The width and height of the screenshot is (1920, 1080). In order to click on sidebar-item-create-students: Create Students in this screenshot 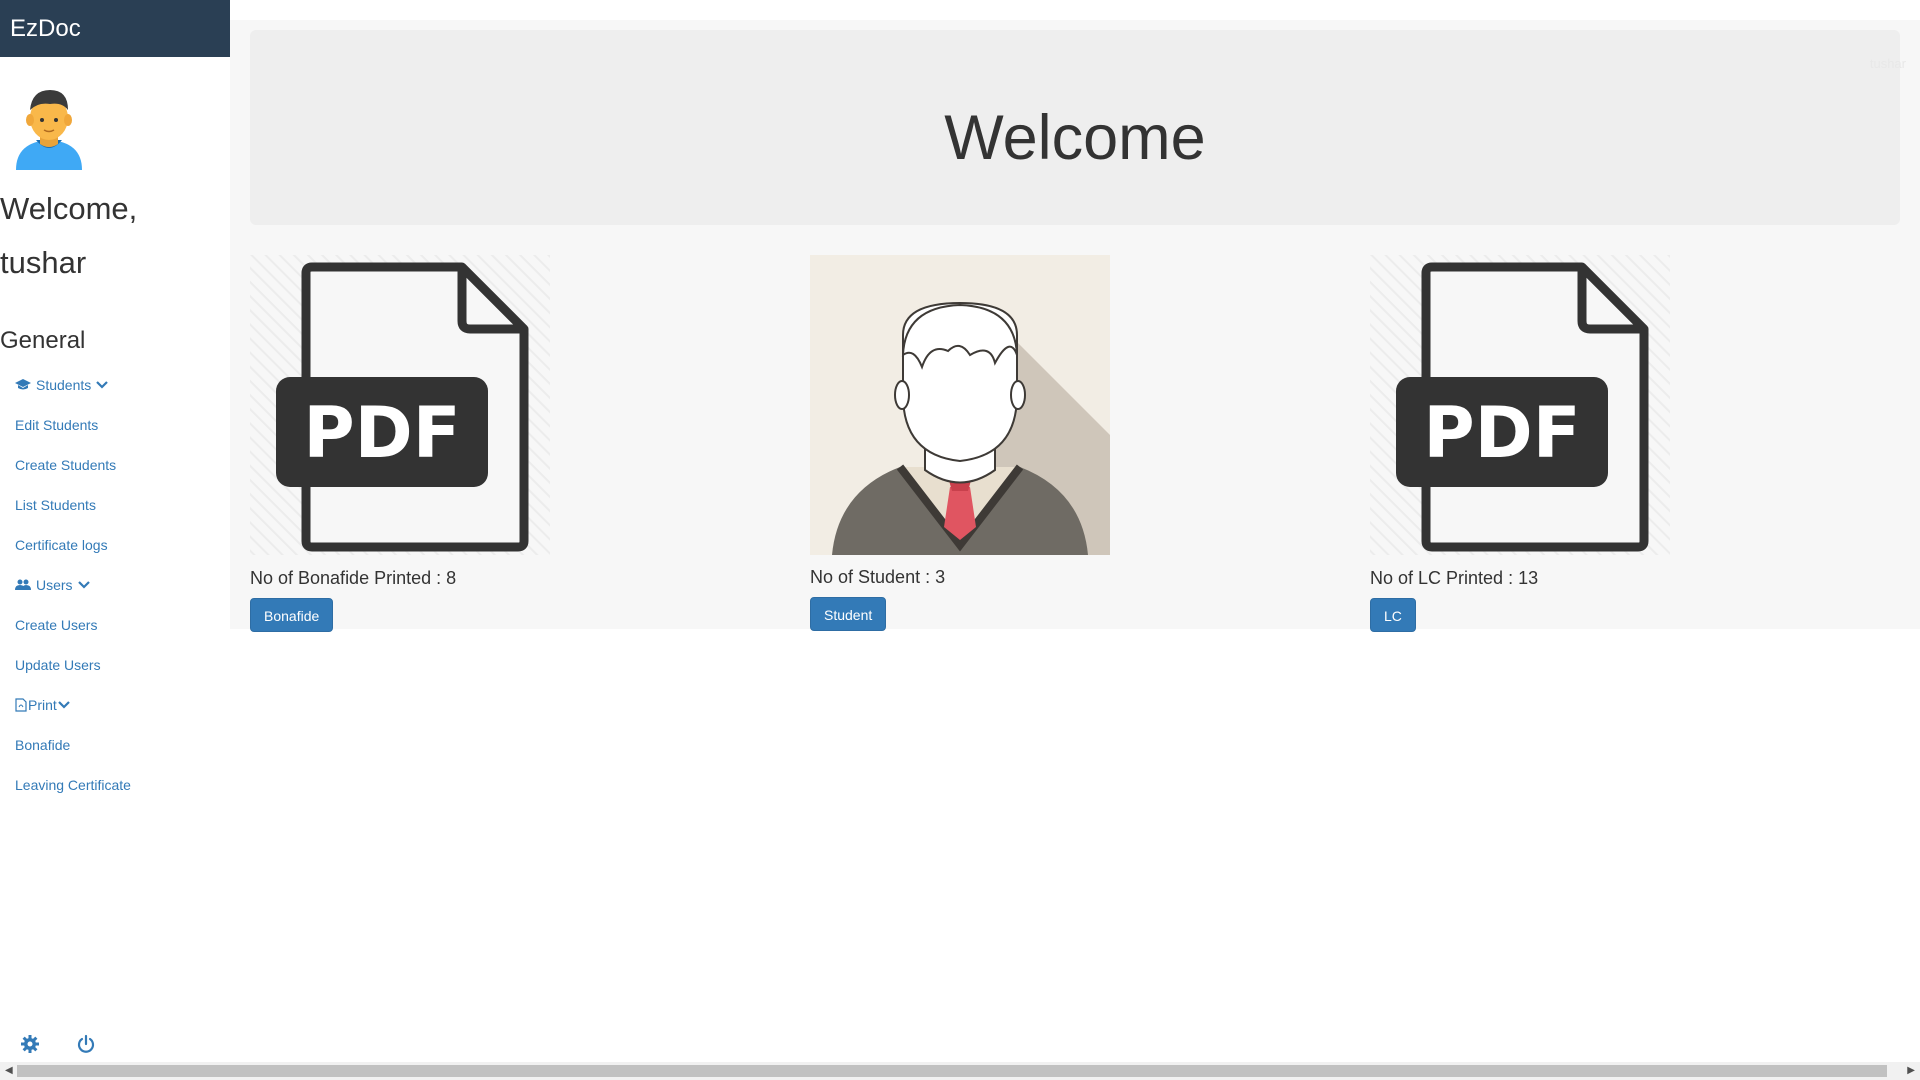, I will do `click(73, 465)`.